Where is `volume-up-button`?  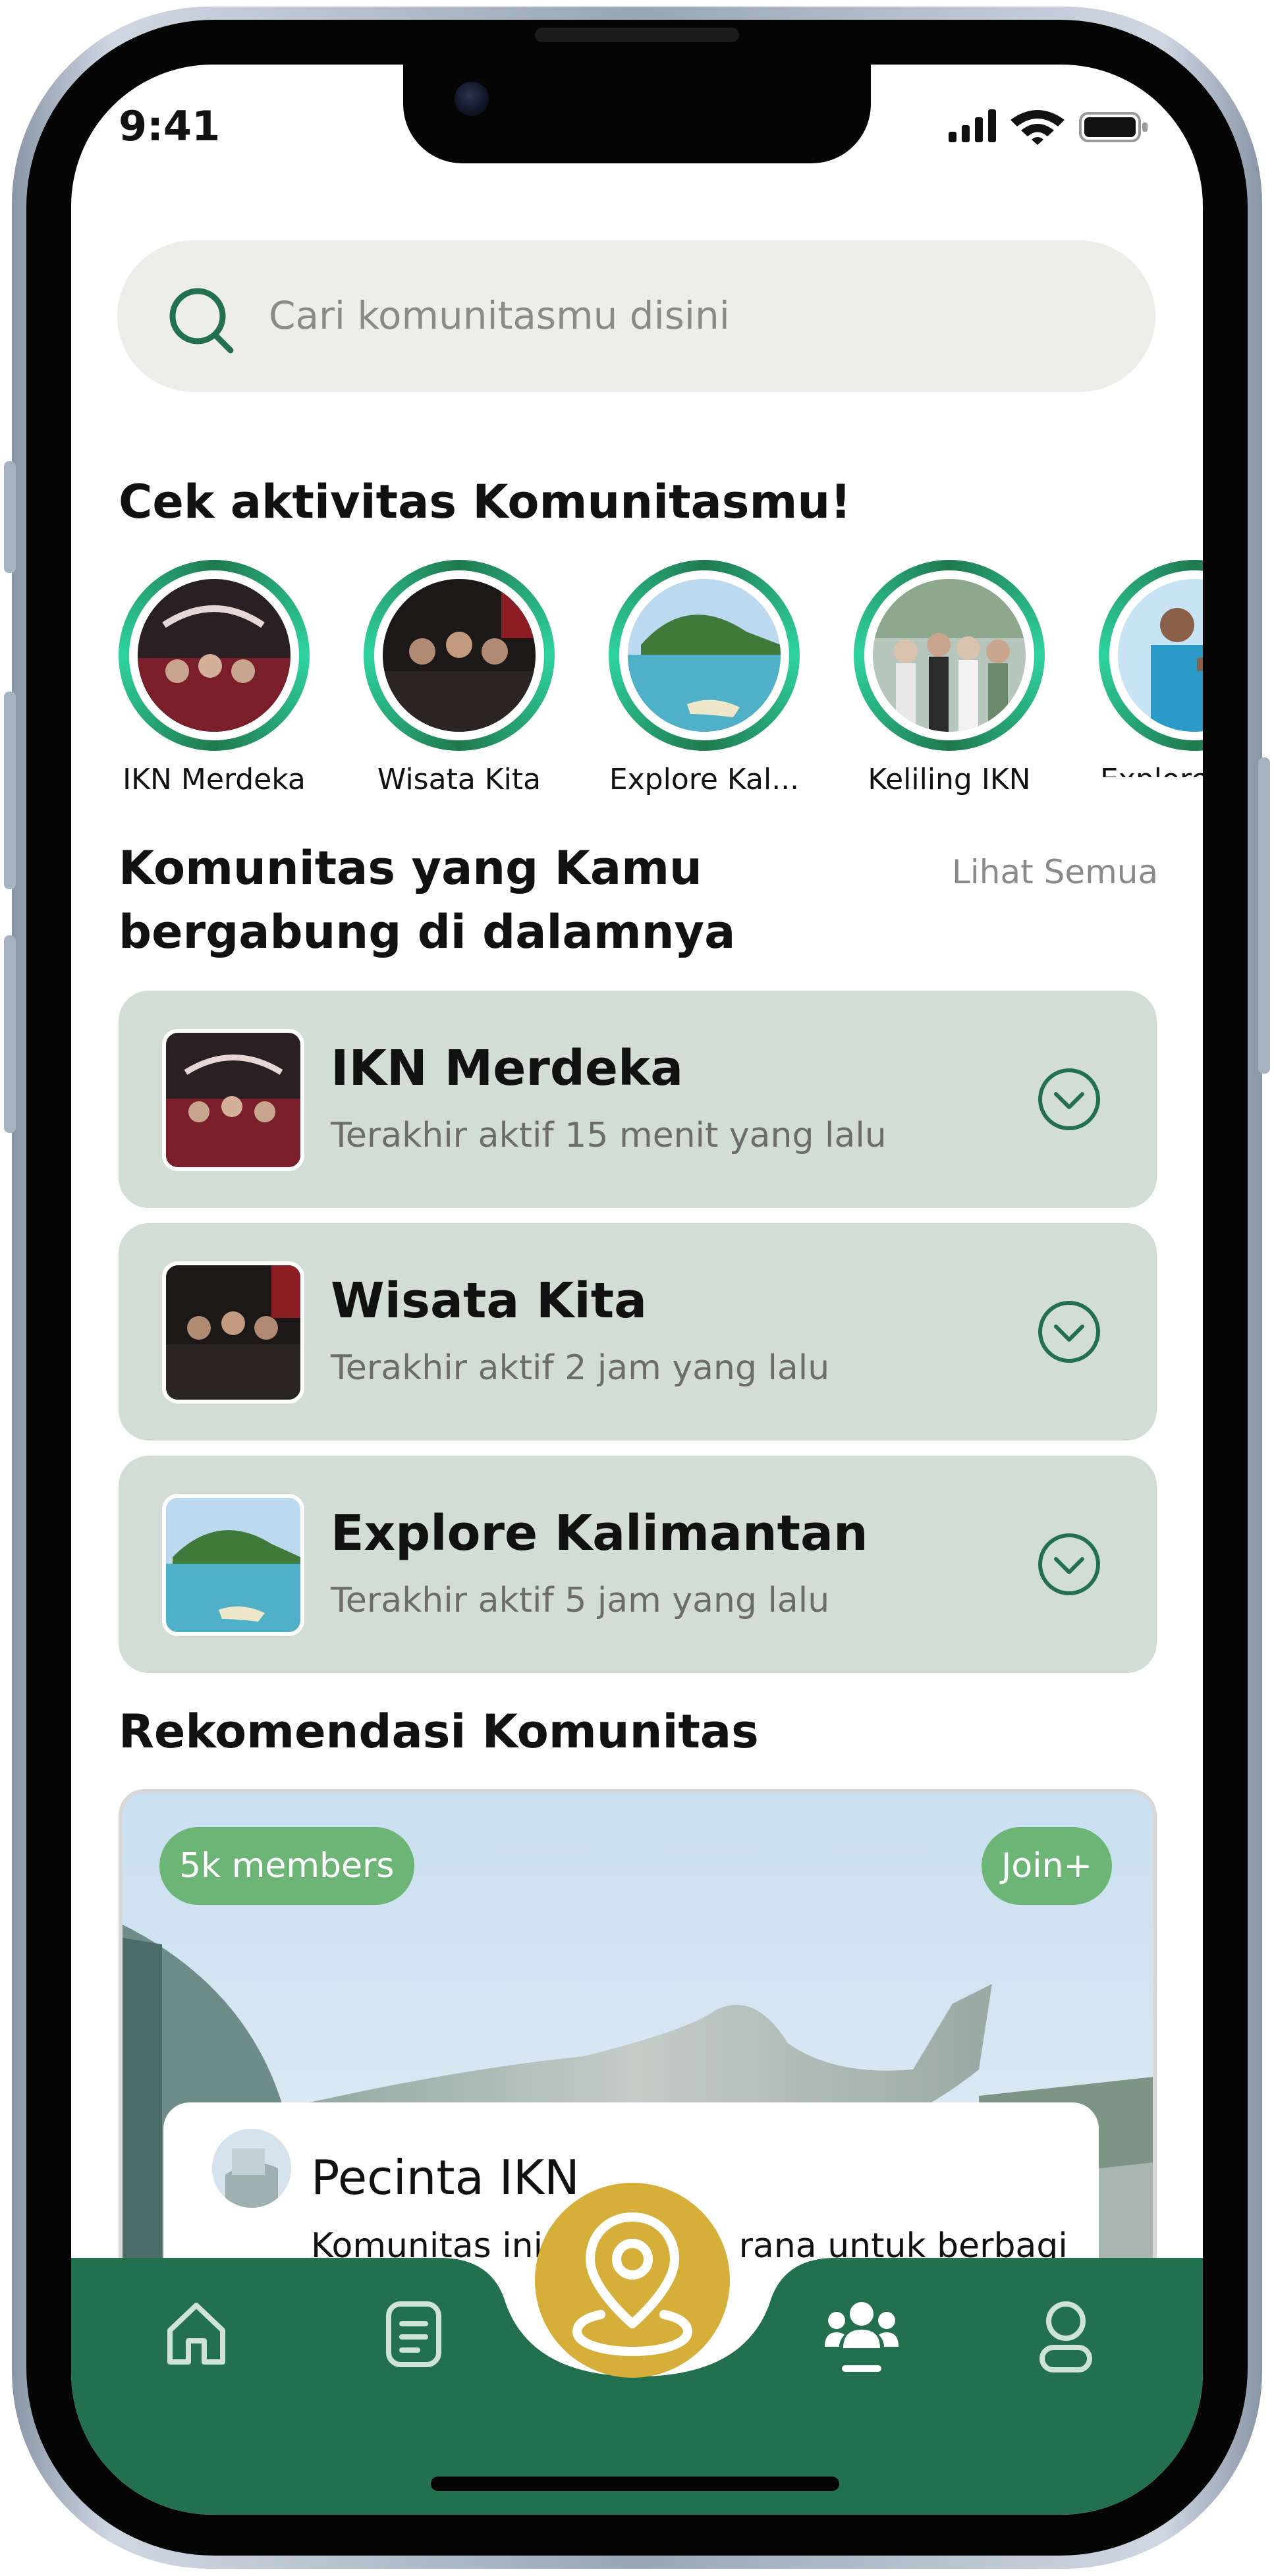
volume-up-button is located at coordinates (10, 790).